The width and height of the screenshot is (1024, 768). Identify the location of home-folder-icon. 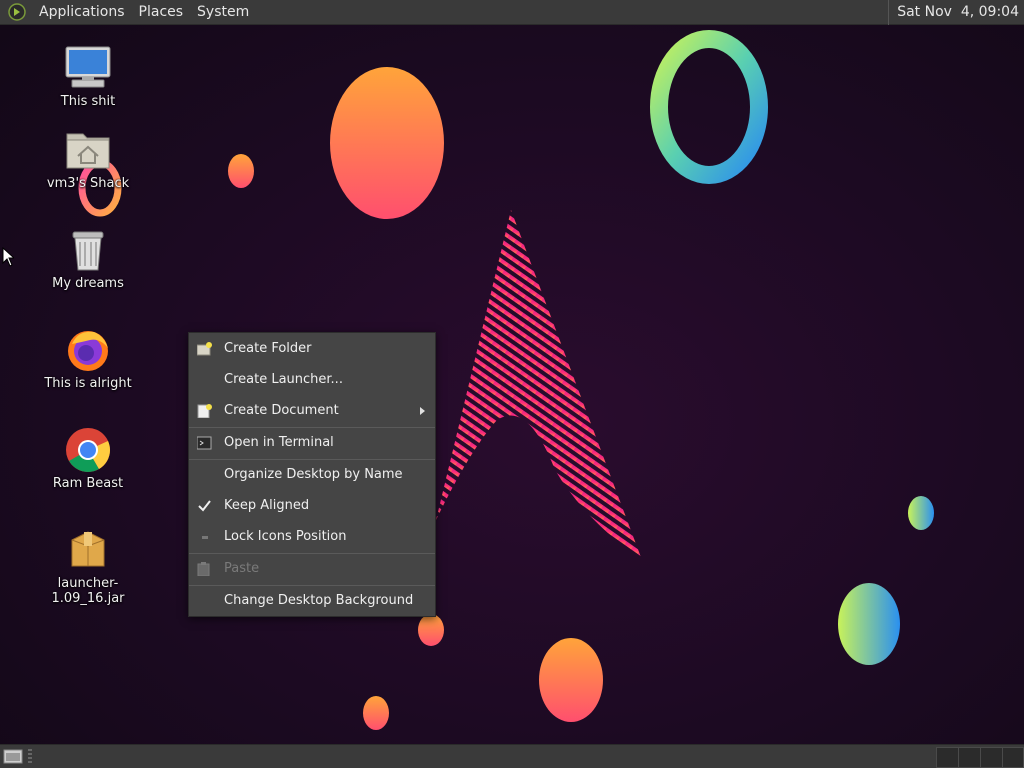
(88, 150).